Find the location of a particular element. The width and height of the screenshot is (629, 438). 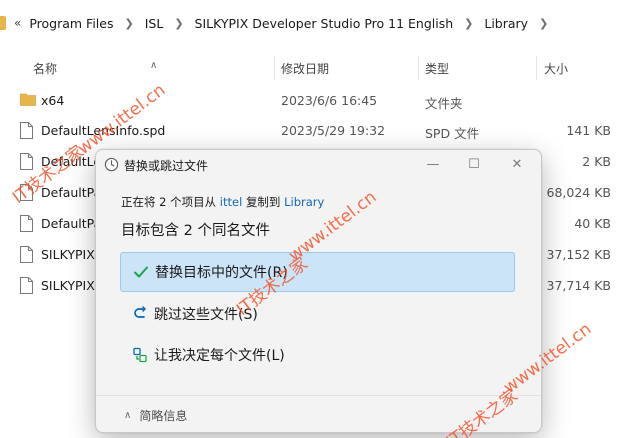

file-type: 文件夹 is located at coordinates (444, 103).